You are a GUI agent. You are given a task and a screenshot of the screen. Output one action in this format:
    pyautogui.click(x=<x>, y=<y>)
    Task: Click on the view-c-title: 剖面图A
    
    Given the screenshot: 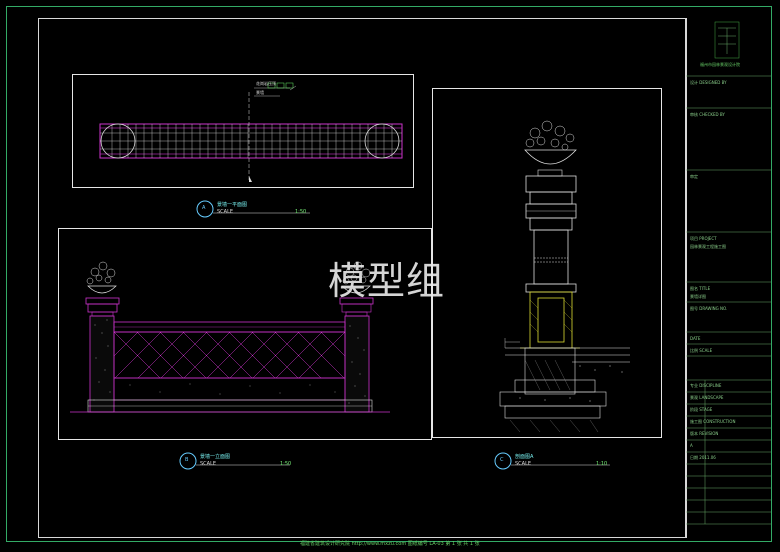 What is the action you would take?
    pyautogui.click(x=524, y=457)
    